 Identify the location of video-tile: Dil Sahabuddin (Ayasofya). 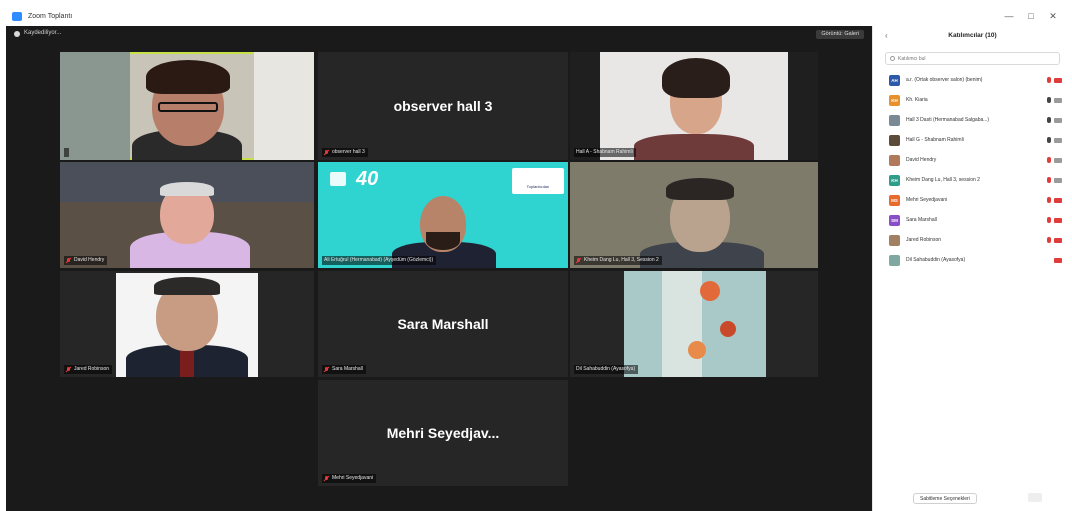
(694, 324).